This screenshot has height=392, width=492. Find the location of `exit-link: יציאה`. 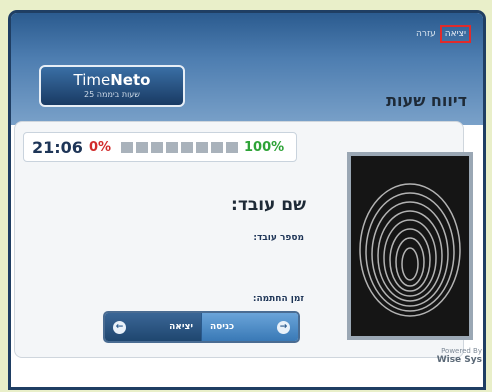

exit-link: יציאה is located at coordinates (455, 34).